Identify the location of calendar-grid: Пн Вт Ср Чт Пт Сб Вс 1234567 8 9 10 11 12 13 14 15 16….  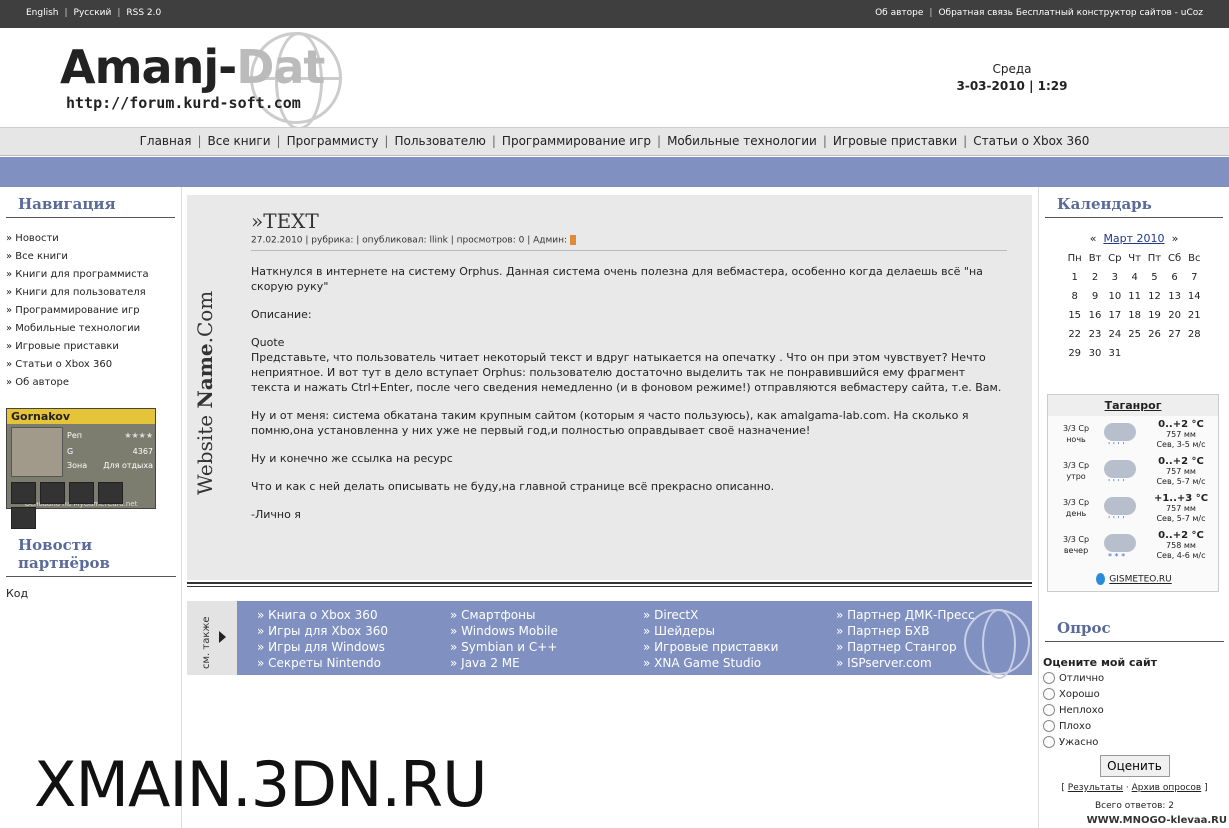
(1134, 306).